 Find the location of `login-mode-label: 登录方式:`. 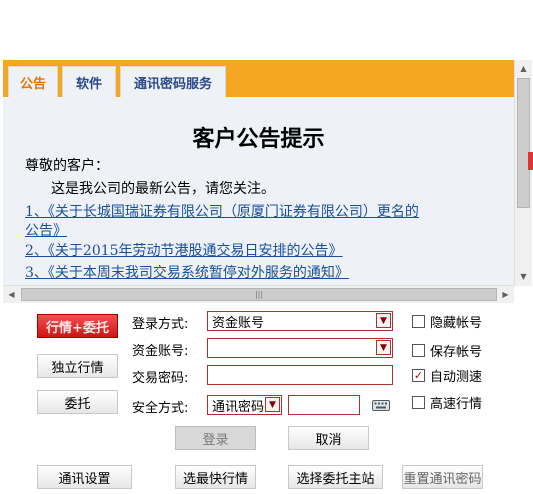

login-mode-label: 登录方式: is located at coordinates (160, 324).